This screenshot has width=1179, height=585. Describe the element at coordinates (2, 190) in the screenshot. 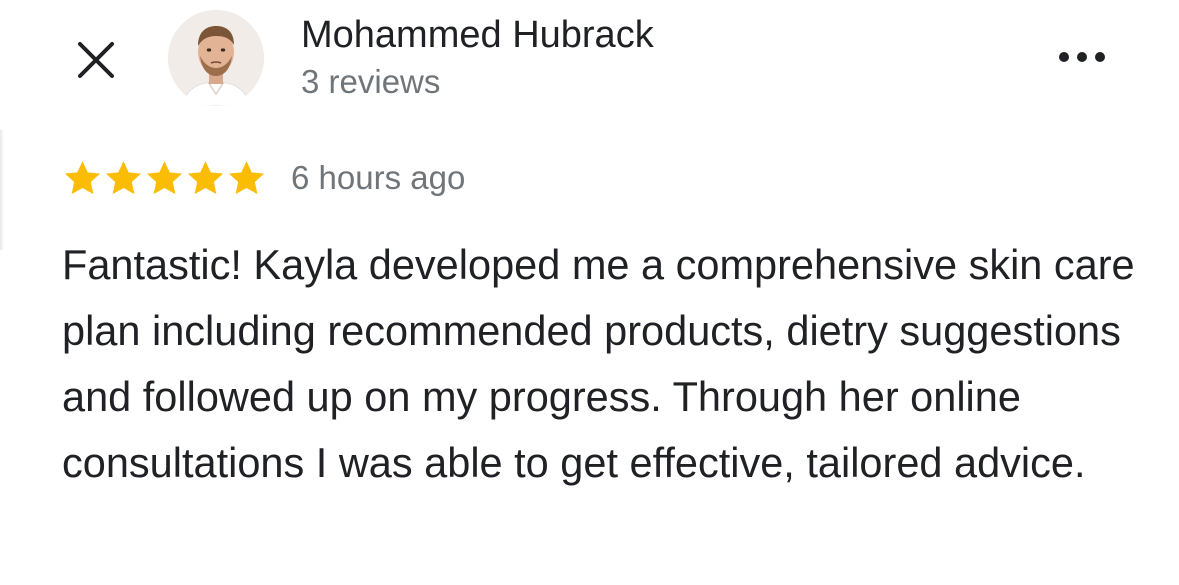

I see `edge-shadow` at that location.